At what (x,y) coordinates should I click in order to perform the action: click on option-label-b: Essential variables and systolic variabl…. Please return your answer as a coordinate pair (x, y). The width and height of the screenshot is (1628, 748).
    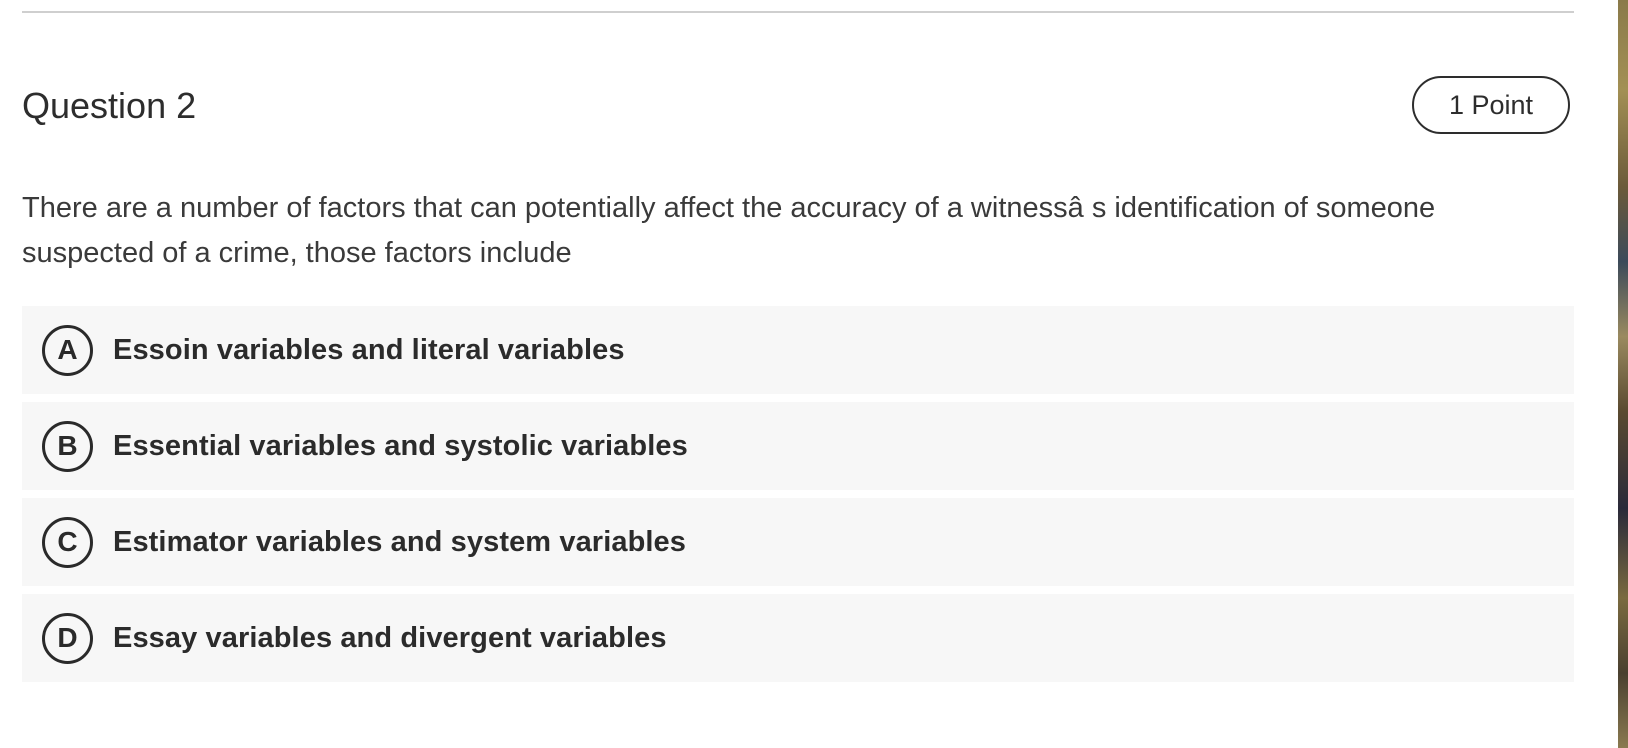
    Looking at the image, I should click on (400, 445).